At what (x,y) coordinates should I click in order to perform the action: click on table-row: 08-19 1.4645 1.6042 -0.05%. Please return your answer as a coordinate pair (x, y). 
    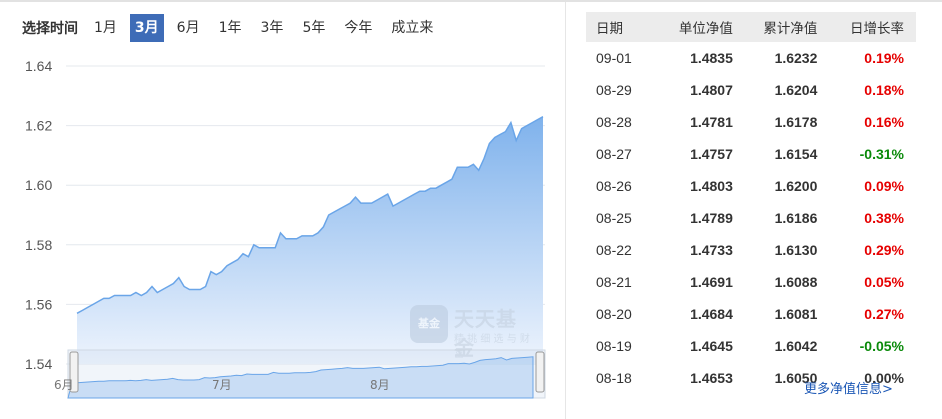
    Looking at the image, I should click on (751, 346).